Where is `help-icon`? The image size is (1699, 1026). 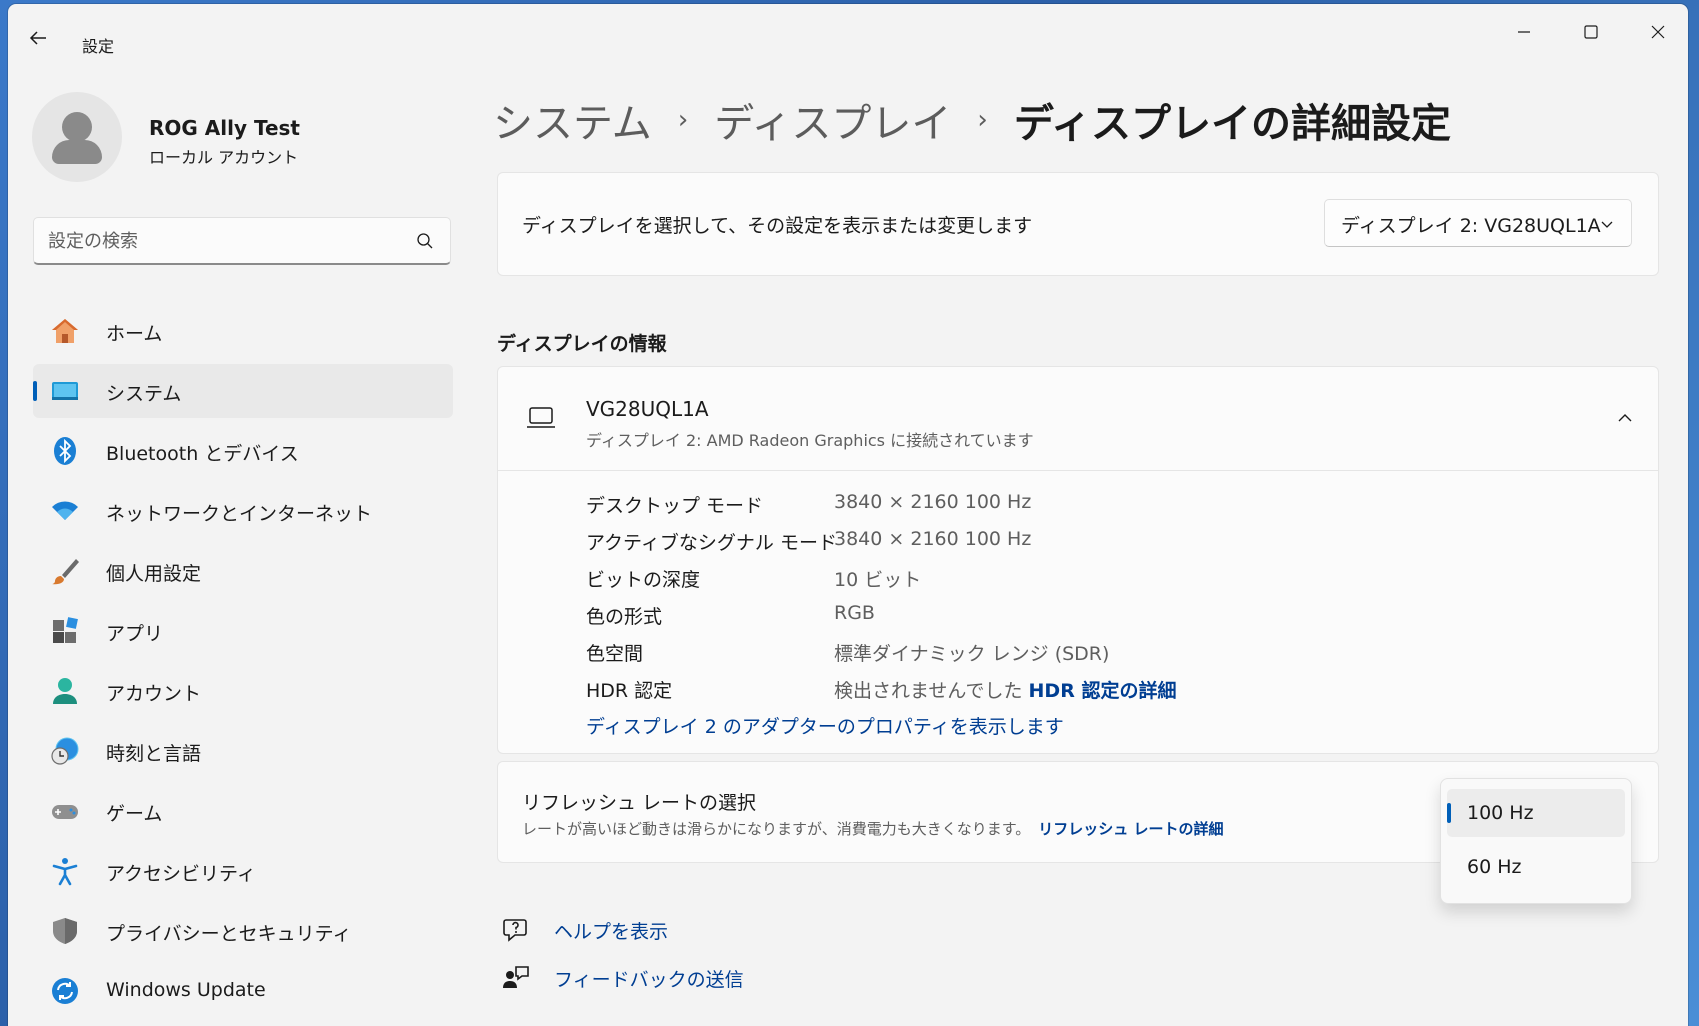 help-icon is located at coordinates (515, 930).